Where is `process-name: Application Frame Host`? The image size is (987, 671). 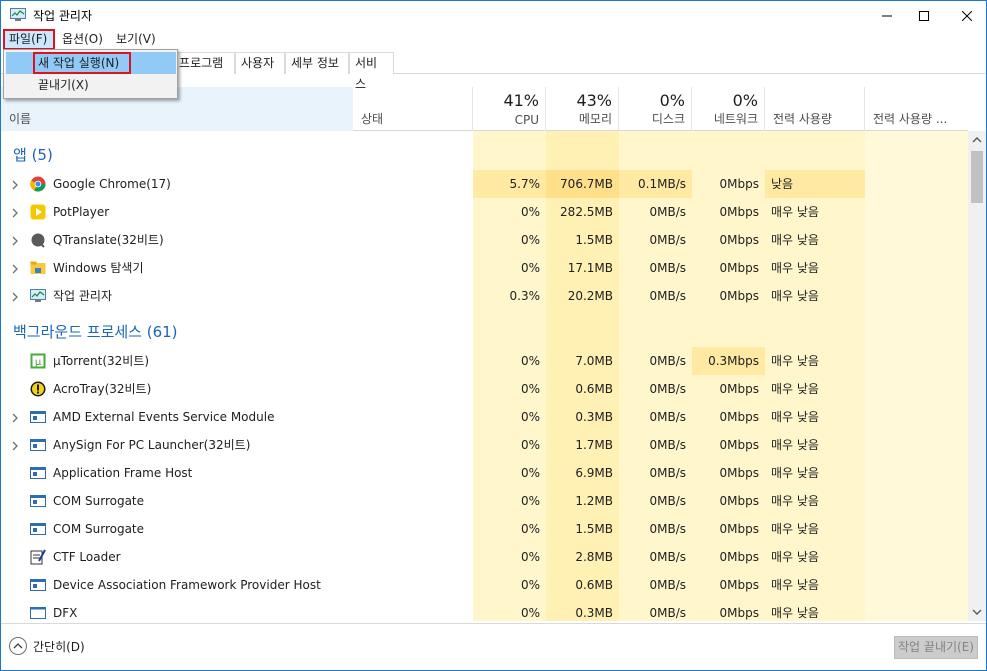 process-name: Application Frame Host is located at coordinates (123, 473).